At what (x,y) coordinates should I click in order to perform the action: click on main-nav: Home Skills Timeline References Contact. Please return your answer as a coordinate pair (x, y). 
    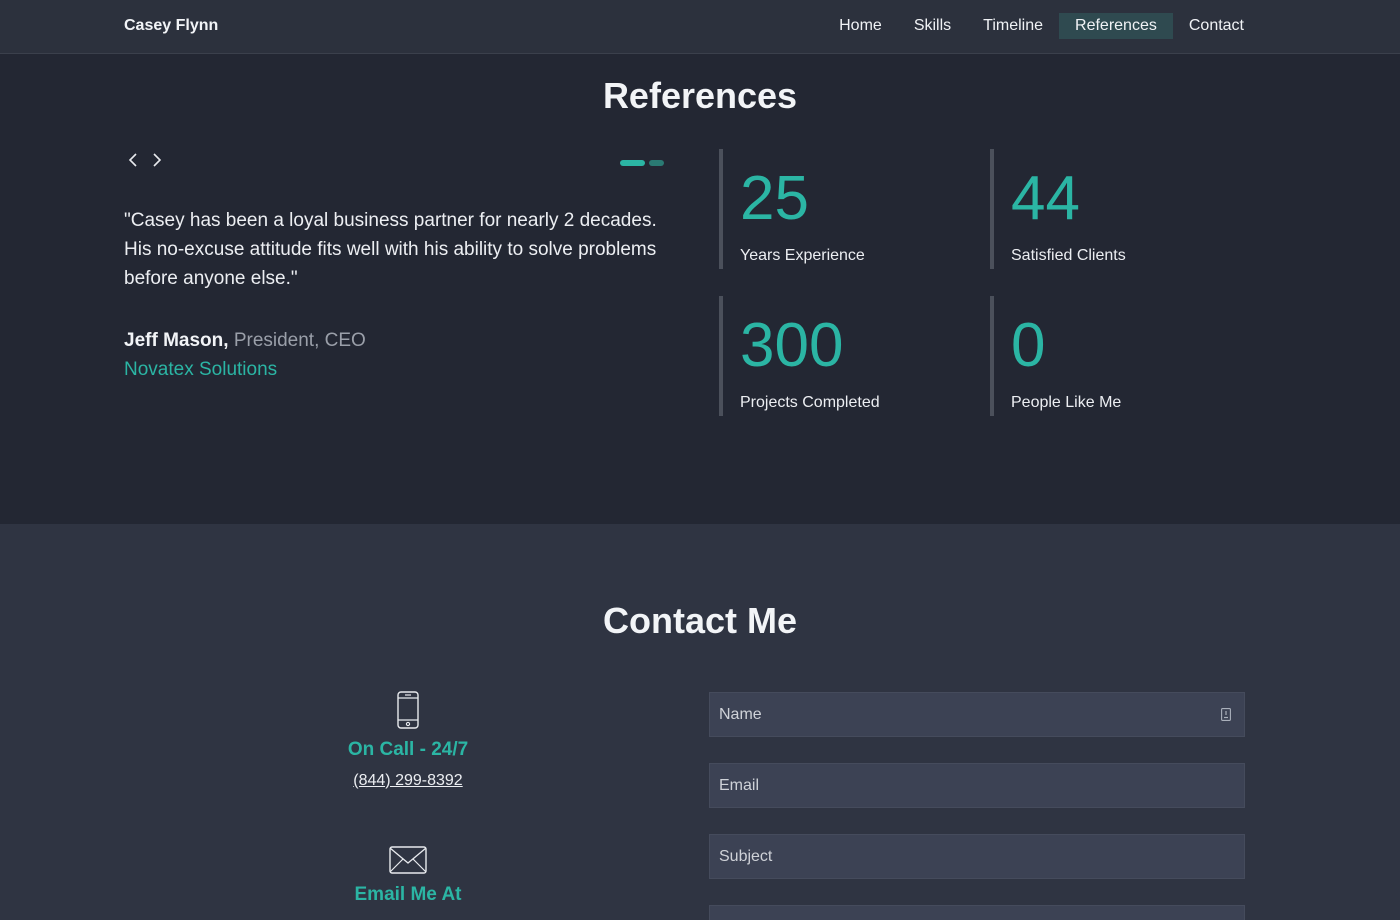
    Looking at the image, I should click on (1041, 26).